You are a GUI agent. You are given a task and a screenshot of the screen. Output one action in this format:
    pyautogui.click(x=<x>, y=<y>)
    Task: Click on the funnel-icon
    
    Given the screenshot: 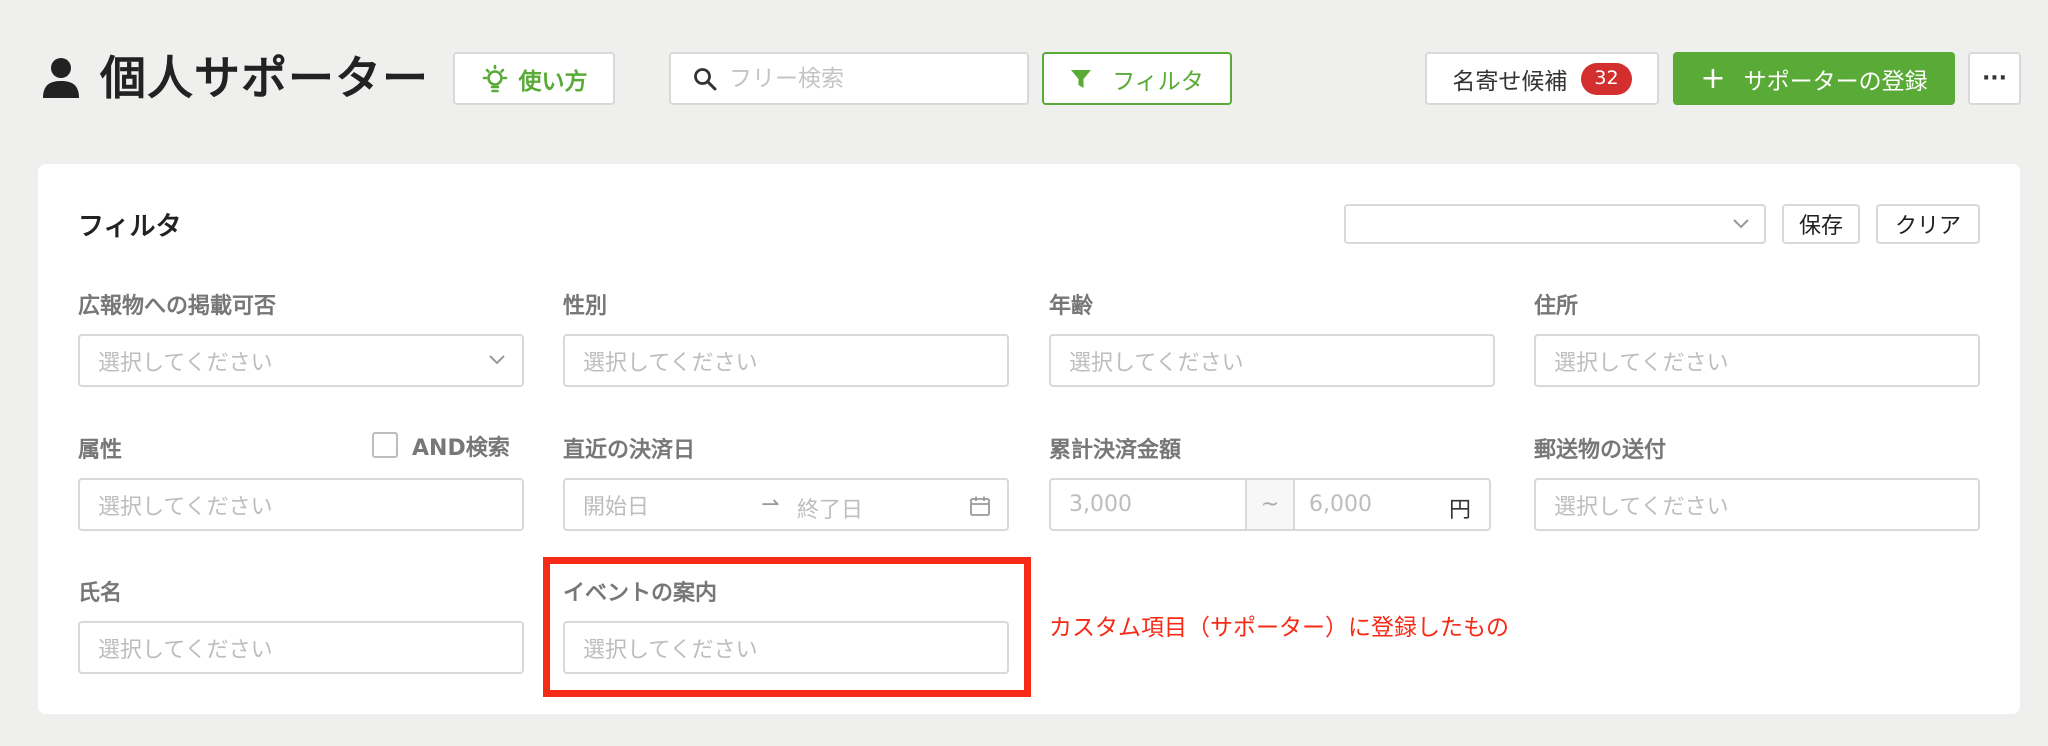 What is the action you would take?
    pyautogui.click(x=1081, y=78)
    